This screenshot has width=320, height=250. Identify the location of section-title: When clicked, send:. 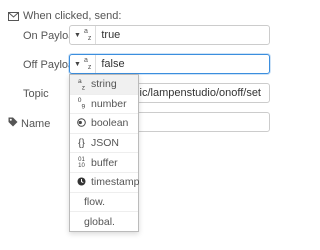
(72, 16).